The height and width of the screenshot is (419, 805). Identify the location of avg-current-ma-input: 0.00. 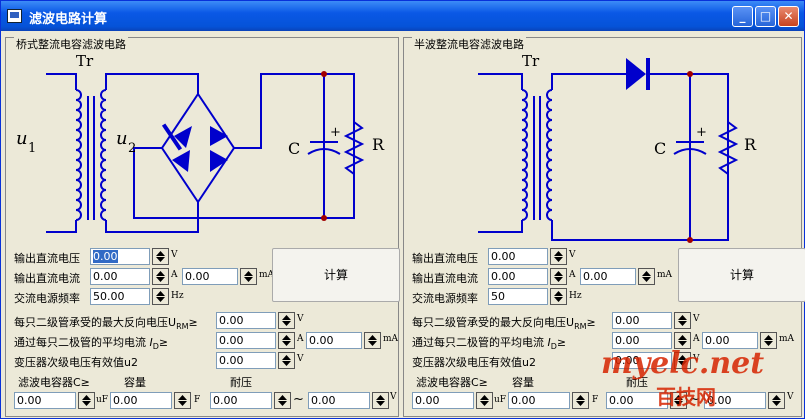
(334, 340).